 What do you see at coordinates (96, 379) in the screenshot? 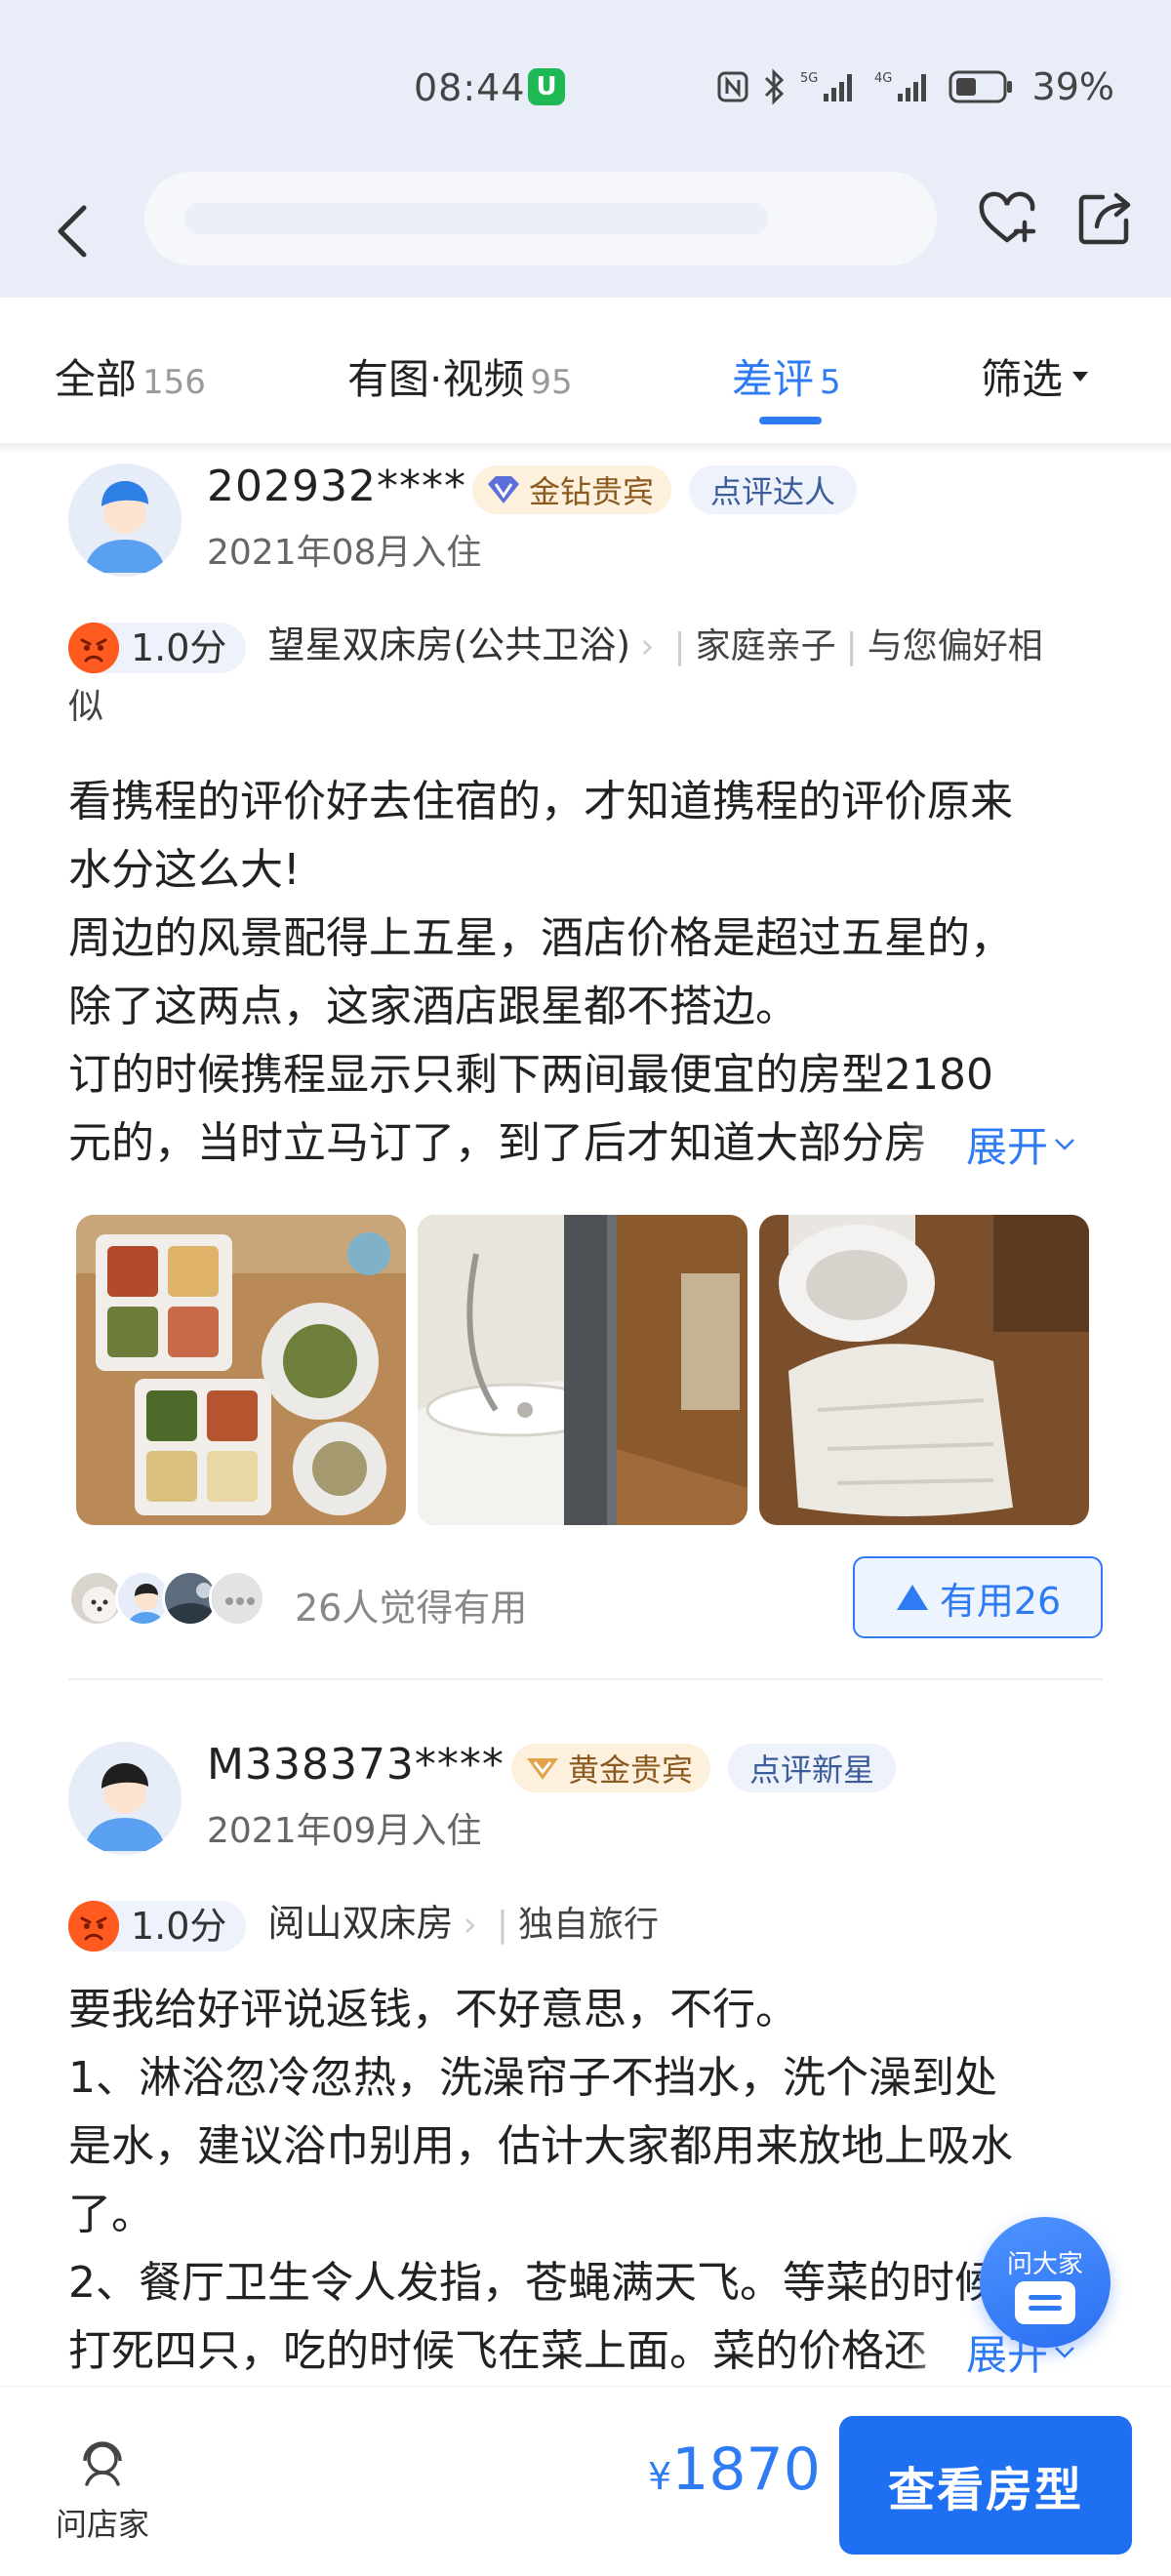
I see `tab-label: 全部` at bounding box center [96, 379].